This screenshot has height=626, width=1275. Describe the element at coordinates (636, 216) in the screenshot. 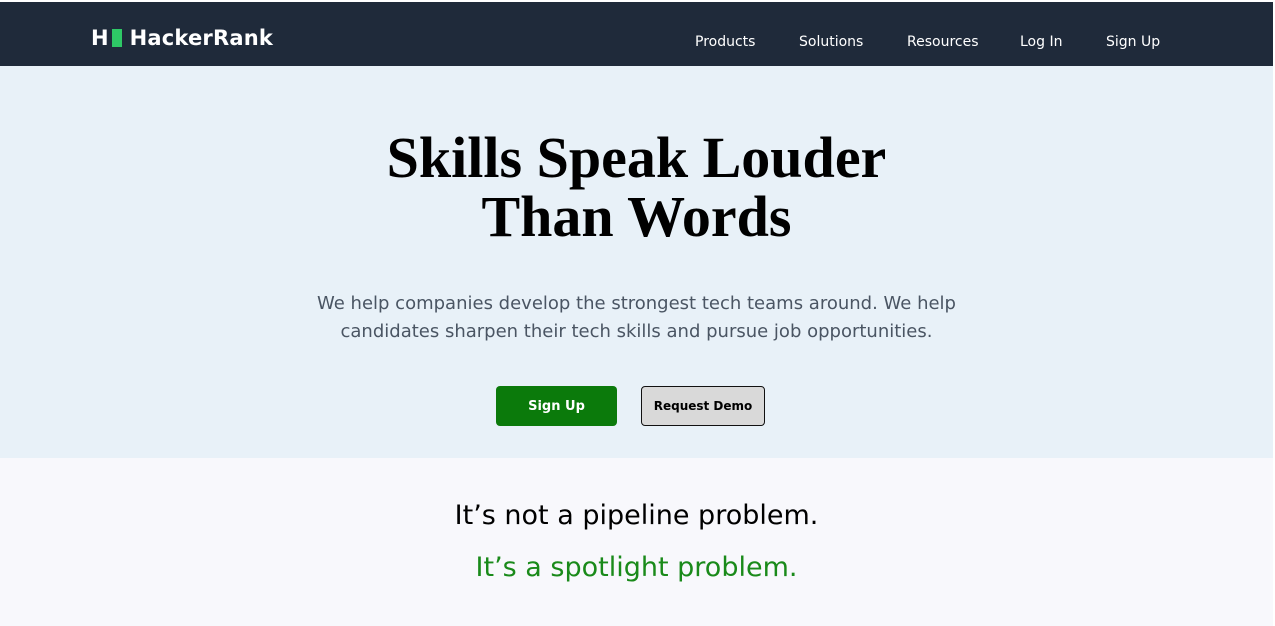

I see `hero-title-line2: Than Words` at that location.